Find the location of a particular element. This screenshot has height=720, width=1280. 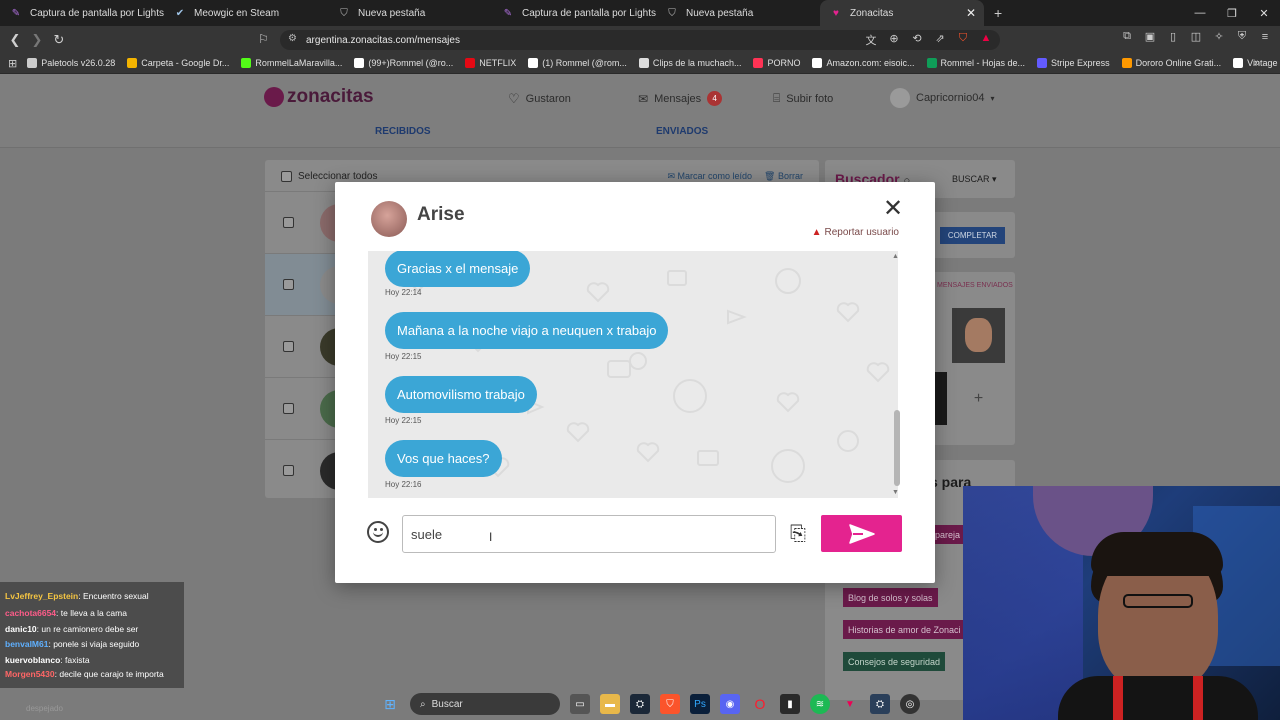

pareja-link: pareja is located at coordinates (948, 534).